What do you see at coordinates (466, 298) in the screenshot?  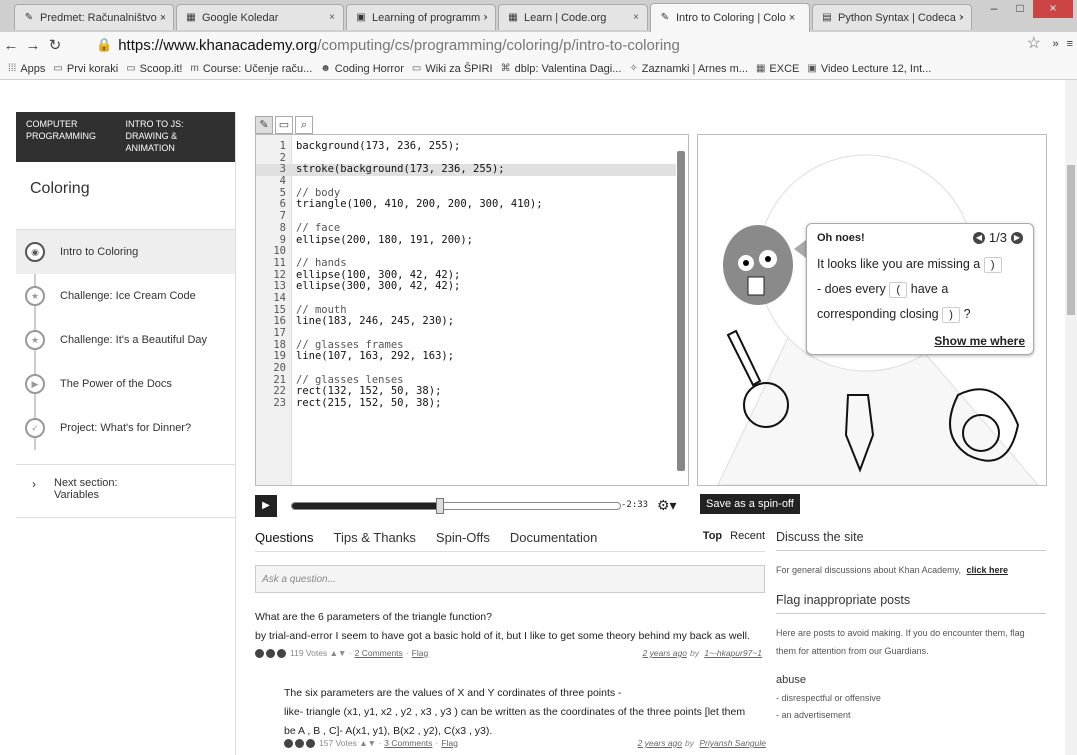 I see `code-line: 14` at bounding box center [466, 298].